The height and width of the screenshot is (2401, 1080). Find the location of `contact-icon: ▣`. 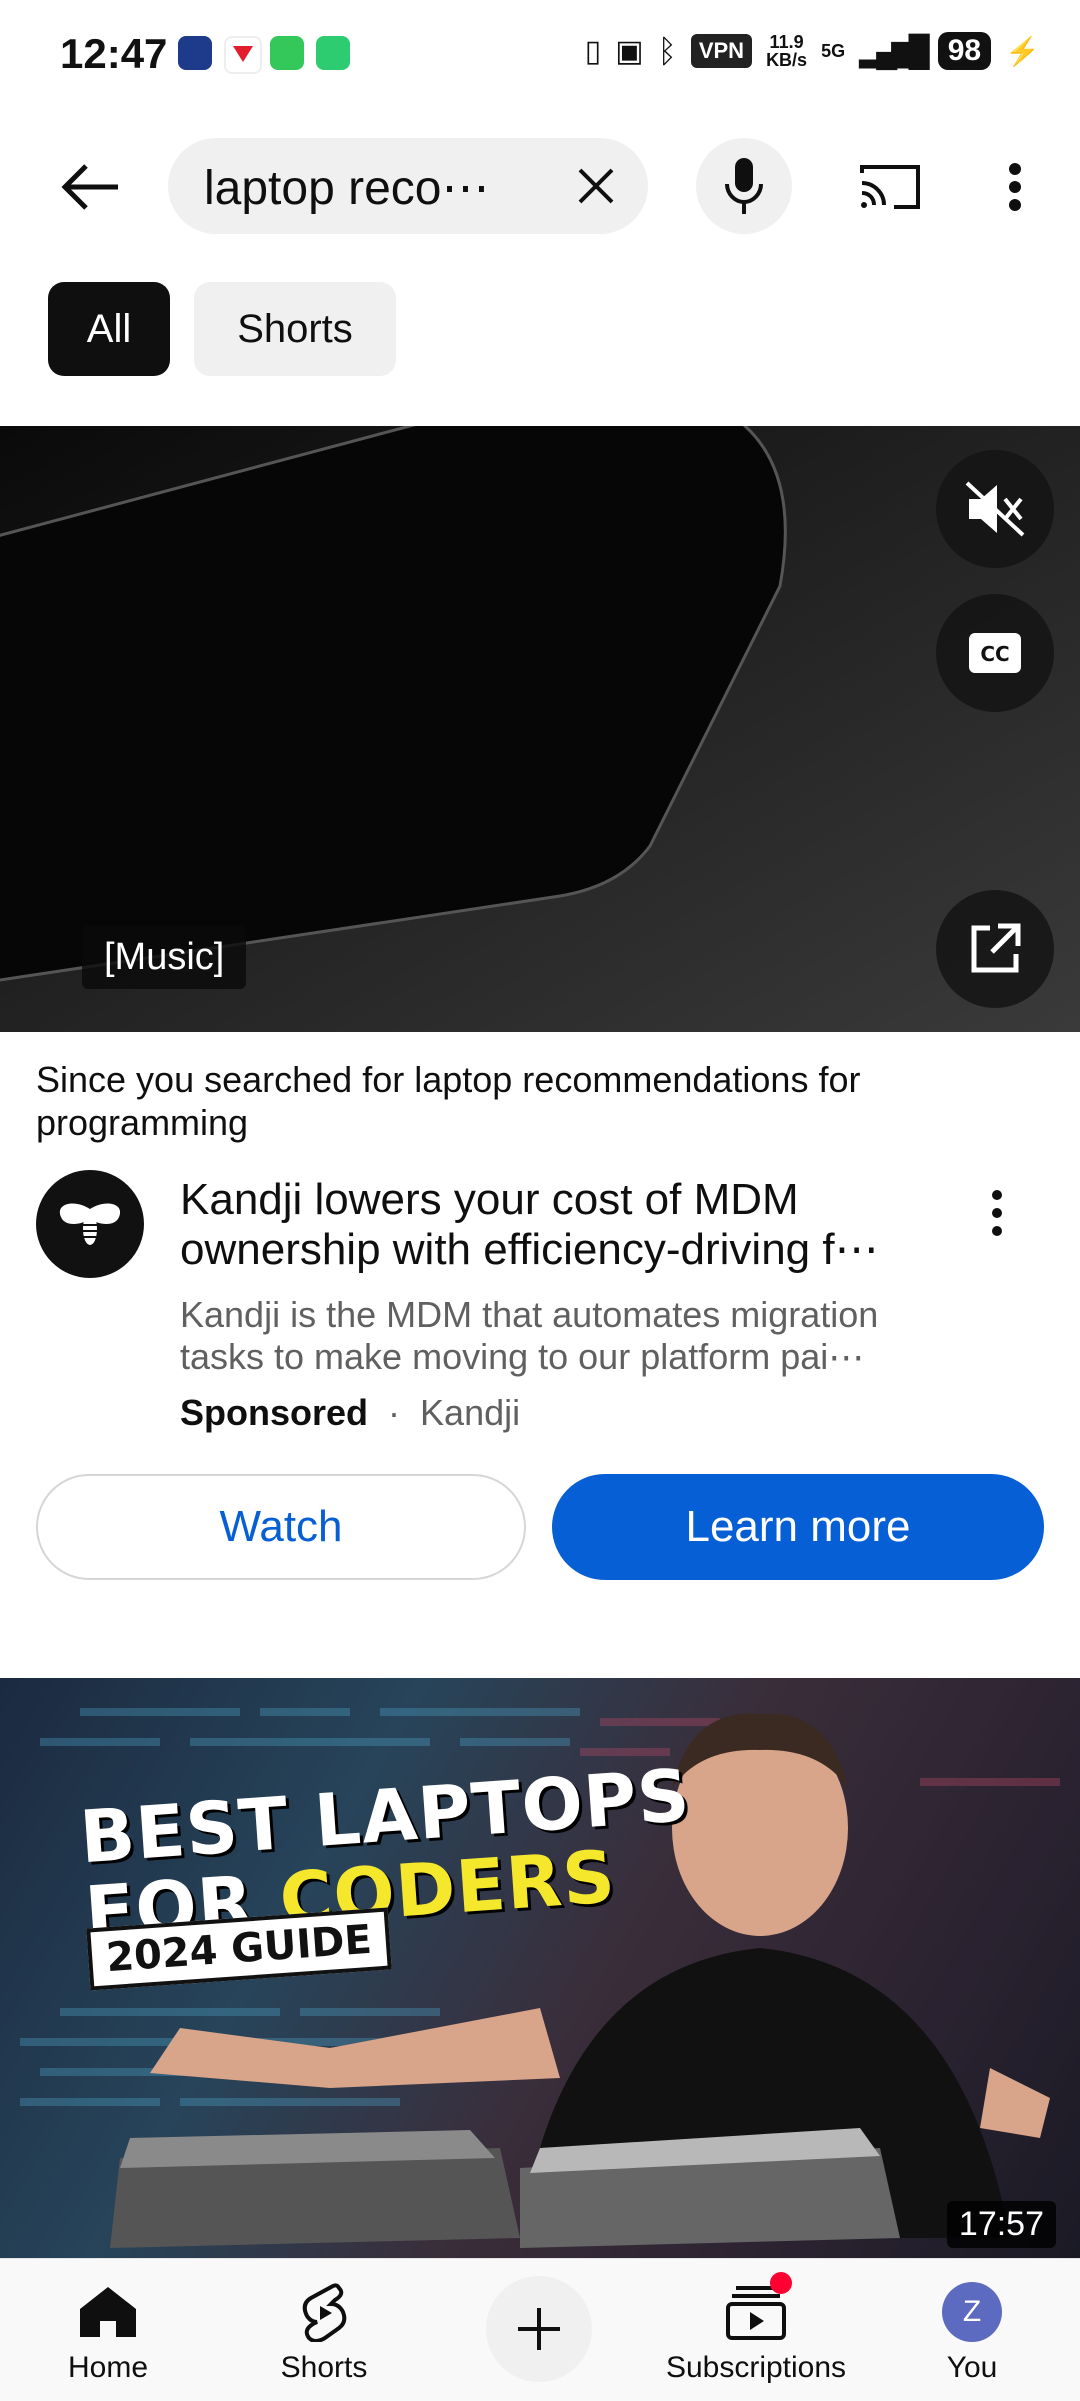

contact-icon: ▣ is located at coordinates (629, 51).